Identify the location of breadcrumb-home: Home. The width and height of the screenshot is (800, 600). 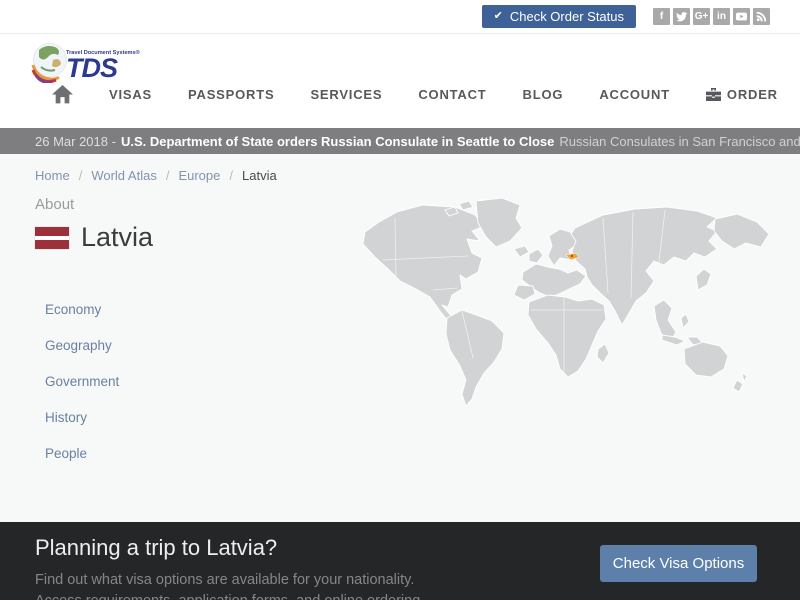
(52, 175).